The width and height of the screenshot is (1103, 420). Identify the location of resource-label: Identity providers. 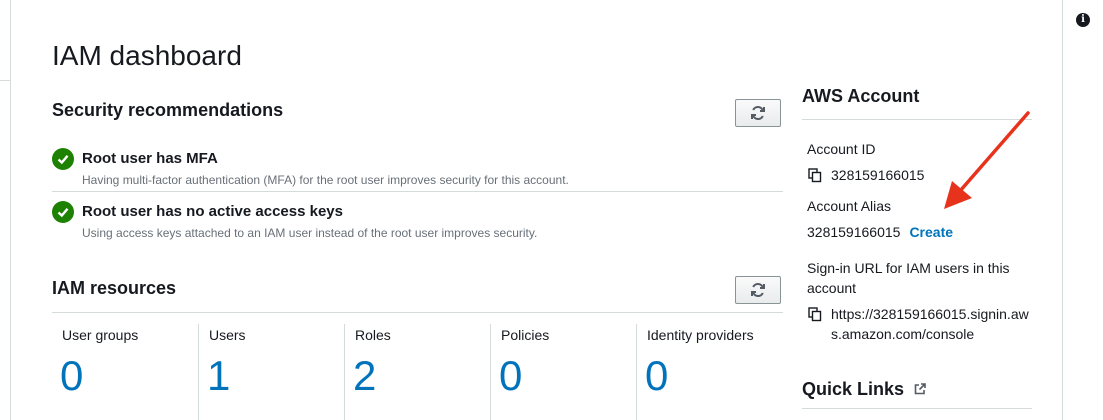
(700, 335).